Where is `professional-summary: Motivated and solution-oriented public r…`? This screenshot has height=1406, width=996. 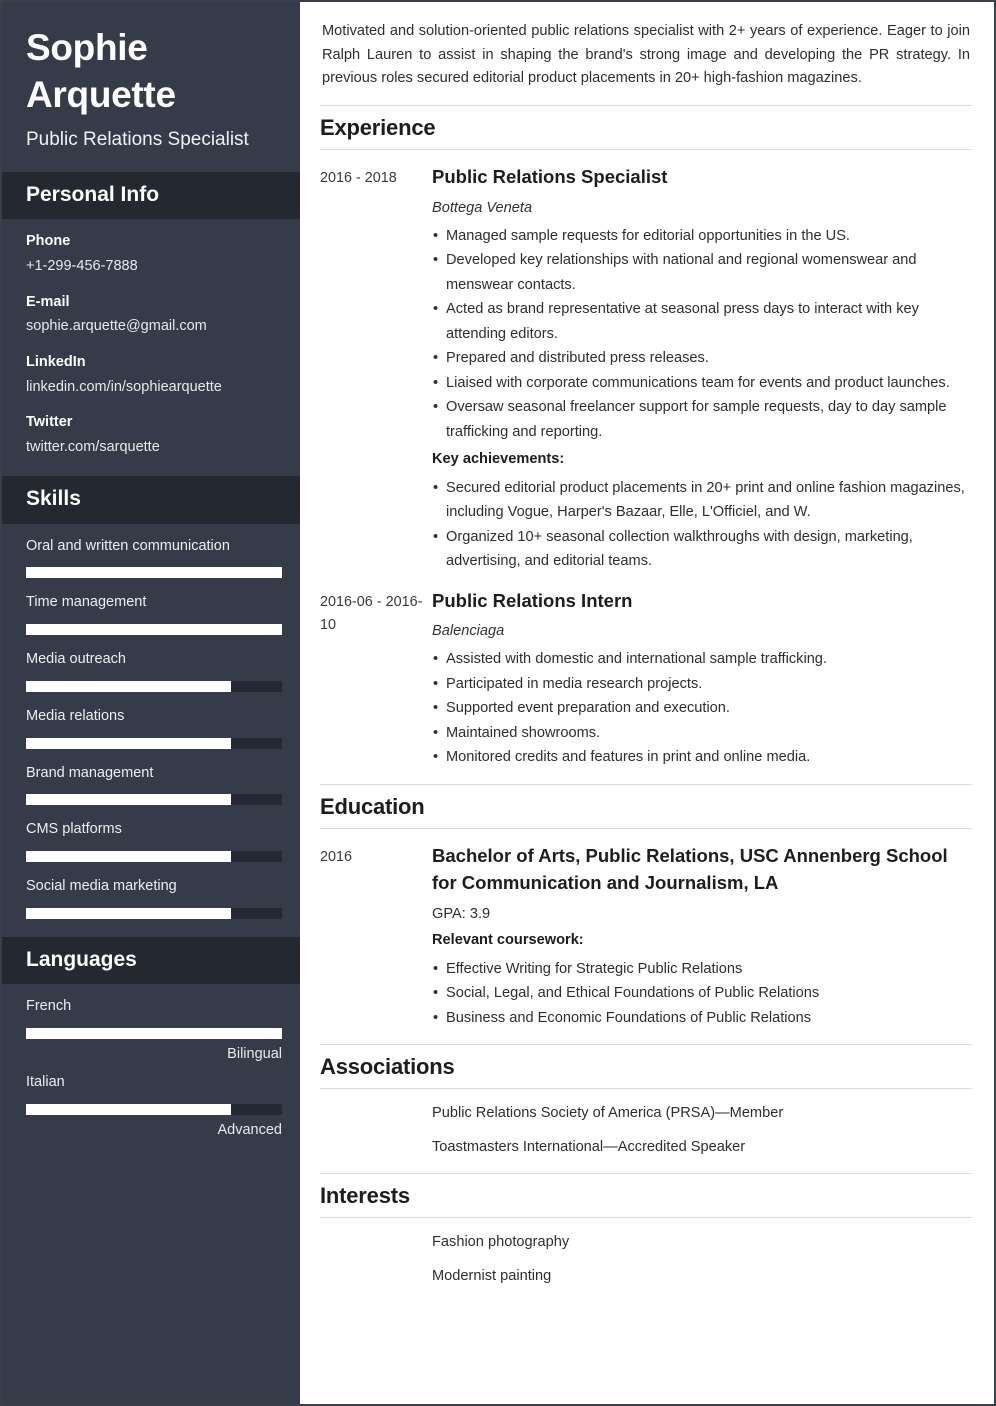
professional-summary: Motivated and solution-oriented public r… is located at coordinates (646, 55).